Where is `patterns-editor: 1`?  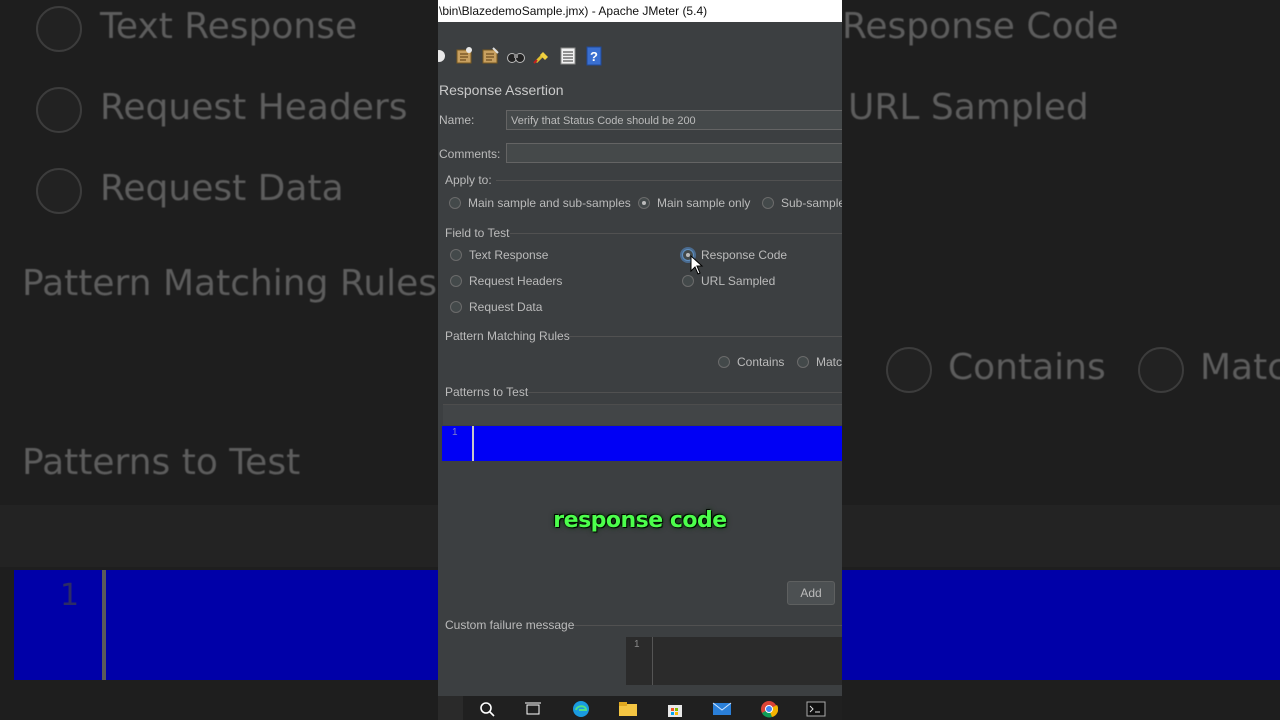 patterns-editor: 1 is located at coordinates (642, 443).